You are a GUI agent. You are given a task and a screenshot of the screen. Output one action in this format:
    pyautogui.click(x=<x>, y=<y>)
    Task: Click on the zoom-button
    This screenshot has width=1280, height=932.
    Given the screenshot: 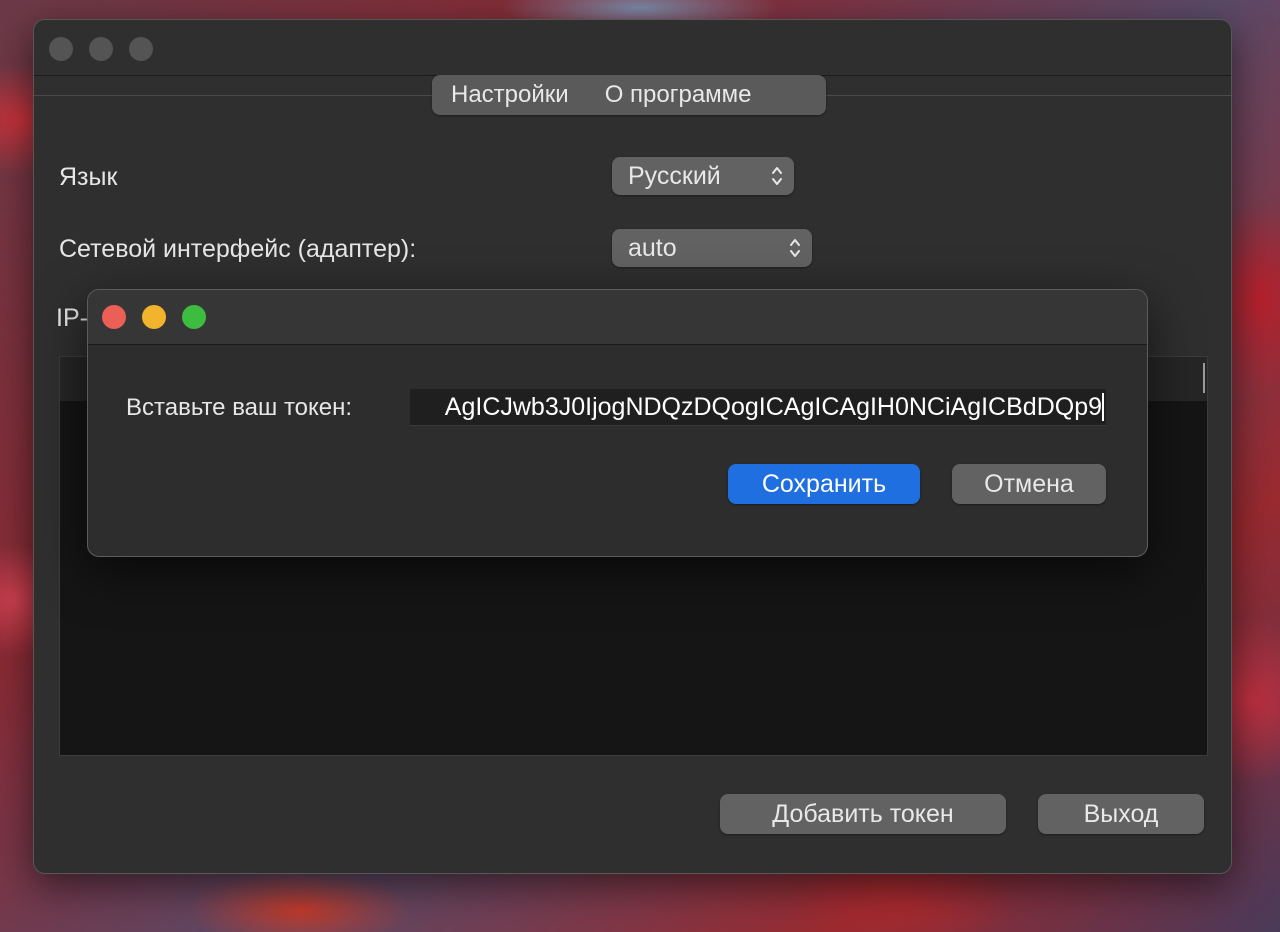 What is the action you would take?
    pyautogui.click(x=194, y=317)
    